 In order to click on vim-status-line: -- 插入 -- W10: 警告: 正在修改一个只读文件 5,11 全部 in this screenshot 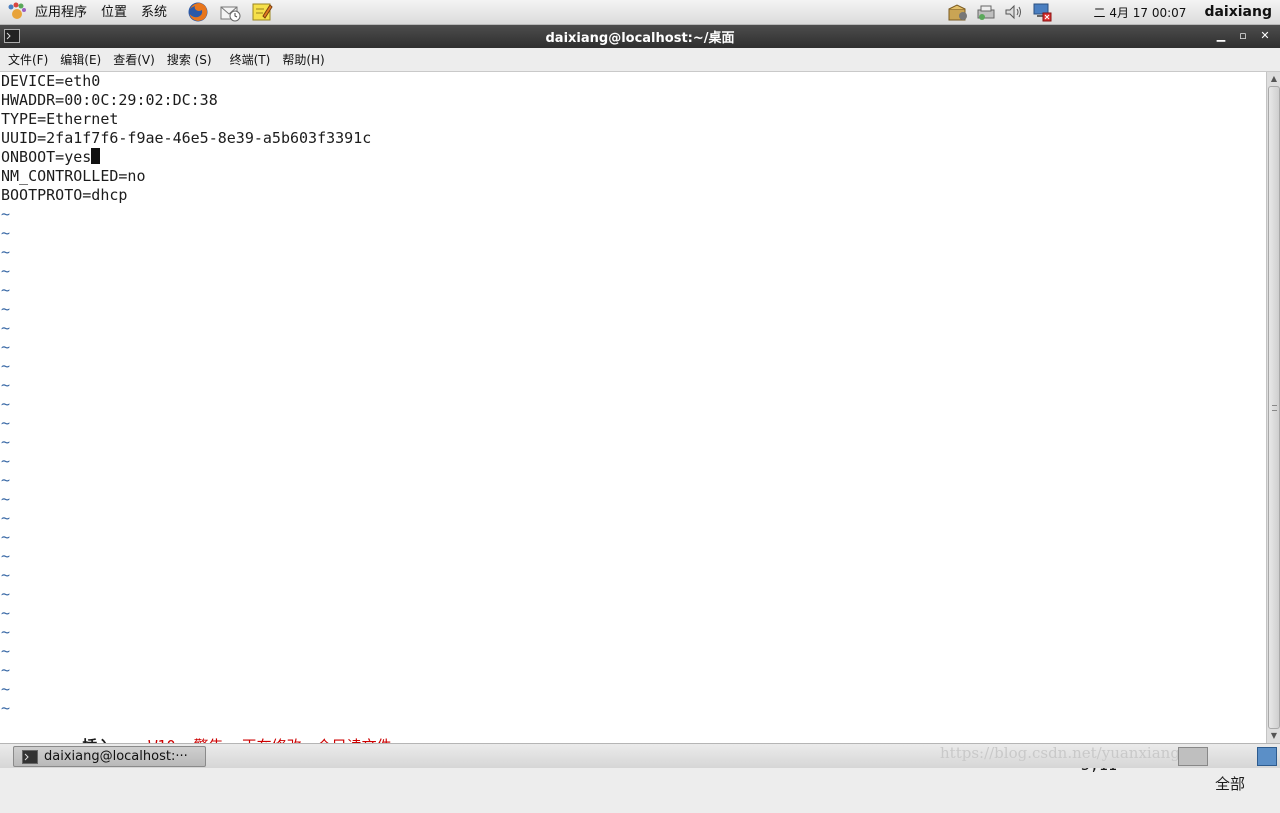, I will do `click(633, 755)`.